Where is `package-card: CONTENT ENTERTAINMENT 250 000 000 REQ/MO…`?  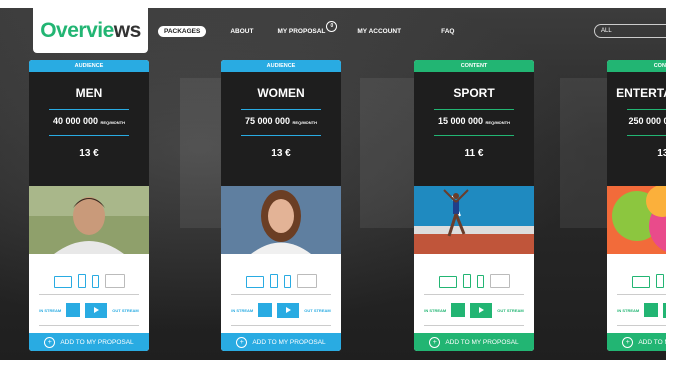 package-card: CONTENT ENTERTAINMENT 250 000 000 REQ/MO… is located at coordinates (636, 205).